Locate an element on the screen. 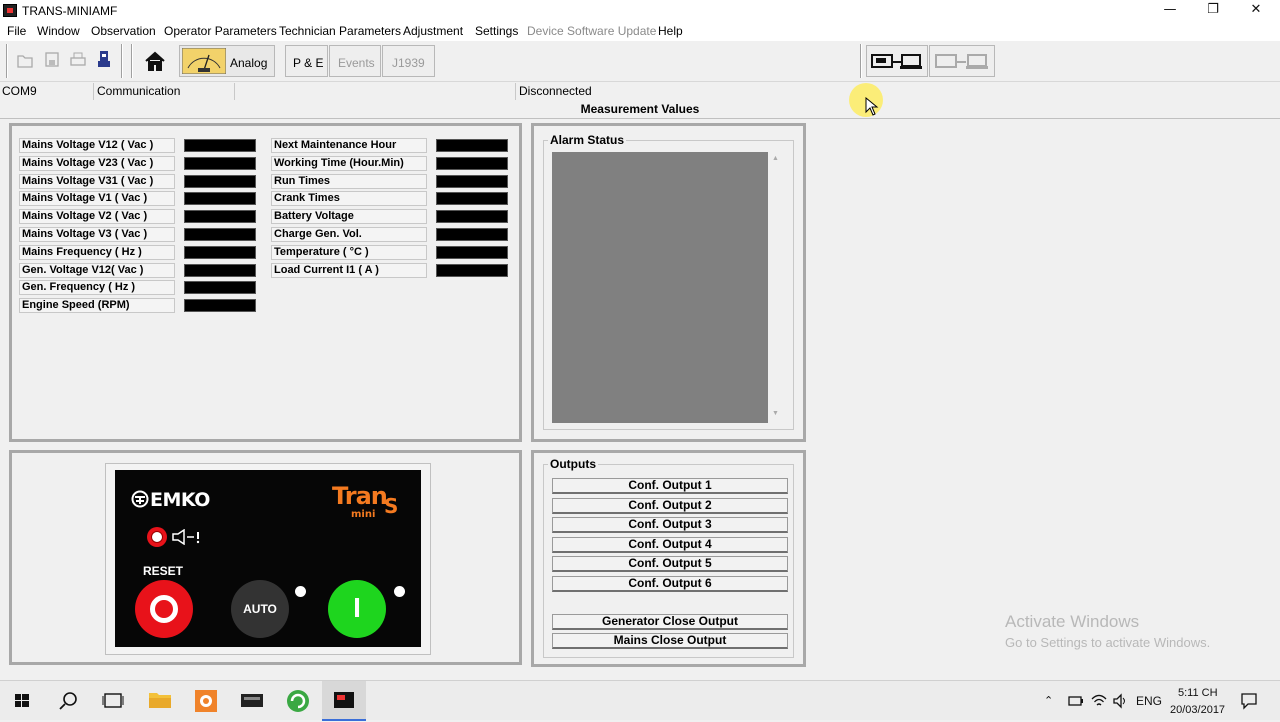 The width and height of the screenshot is (1280, 722). measurement-row: Next Maintenance Hour is located at coordinates (391, 145).